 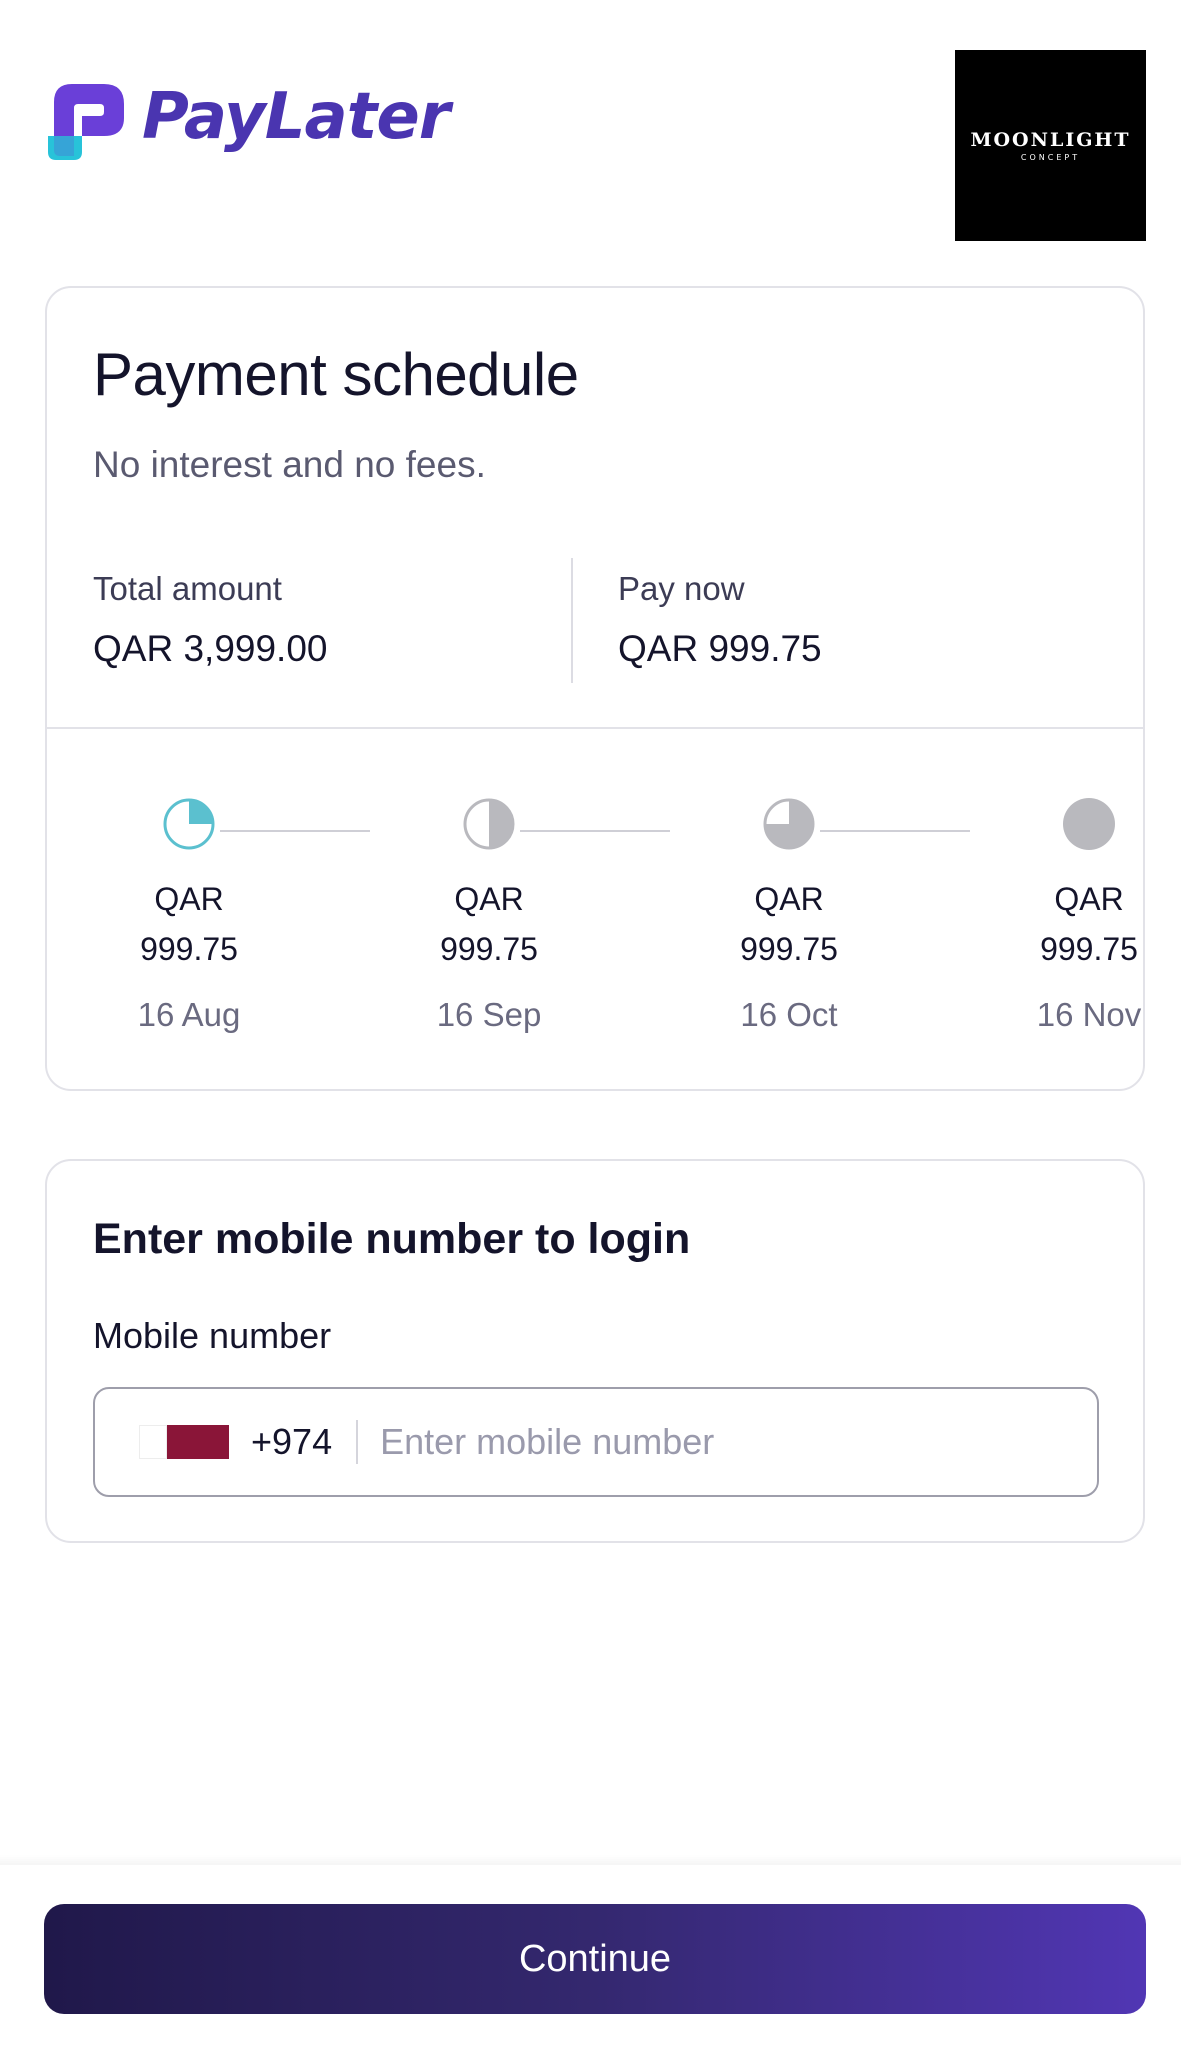 I want to click on pay-now-value: QAR 999.75, so click(x=720, y=648).